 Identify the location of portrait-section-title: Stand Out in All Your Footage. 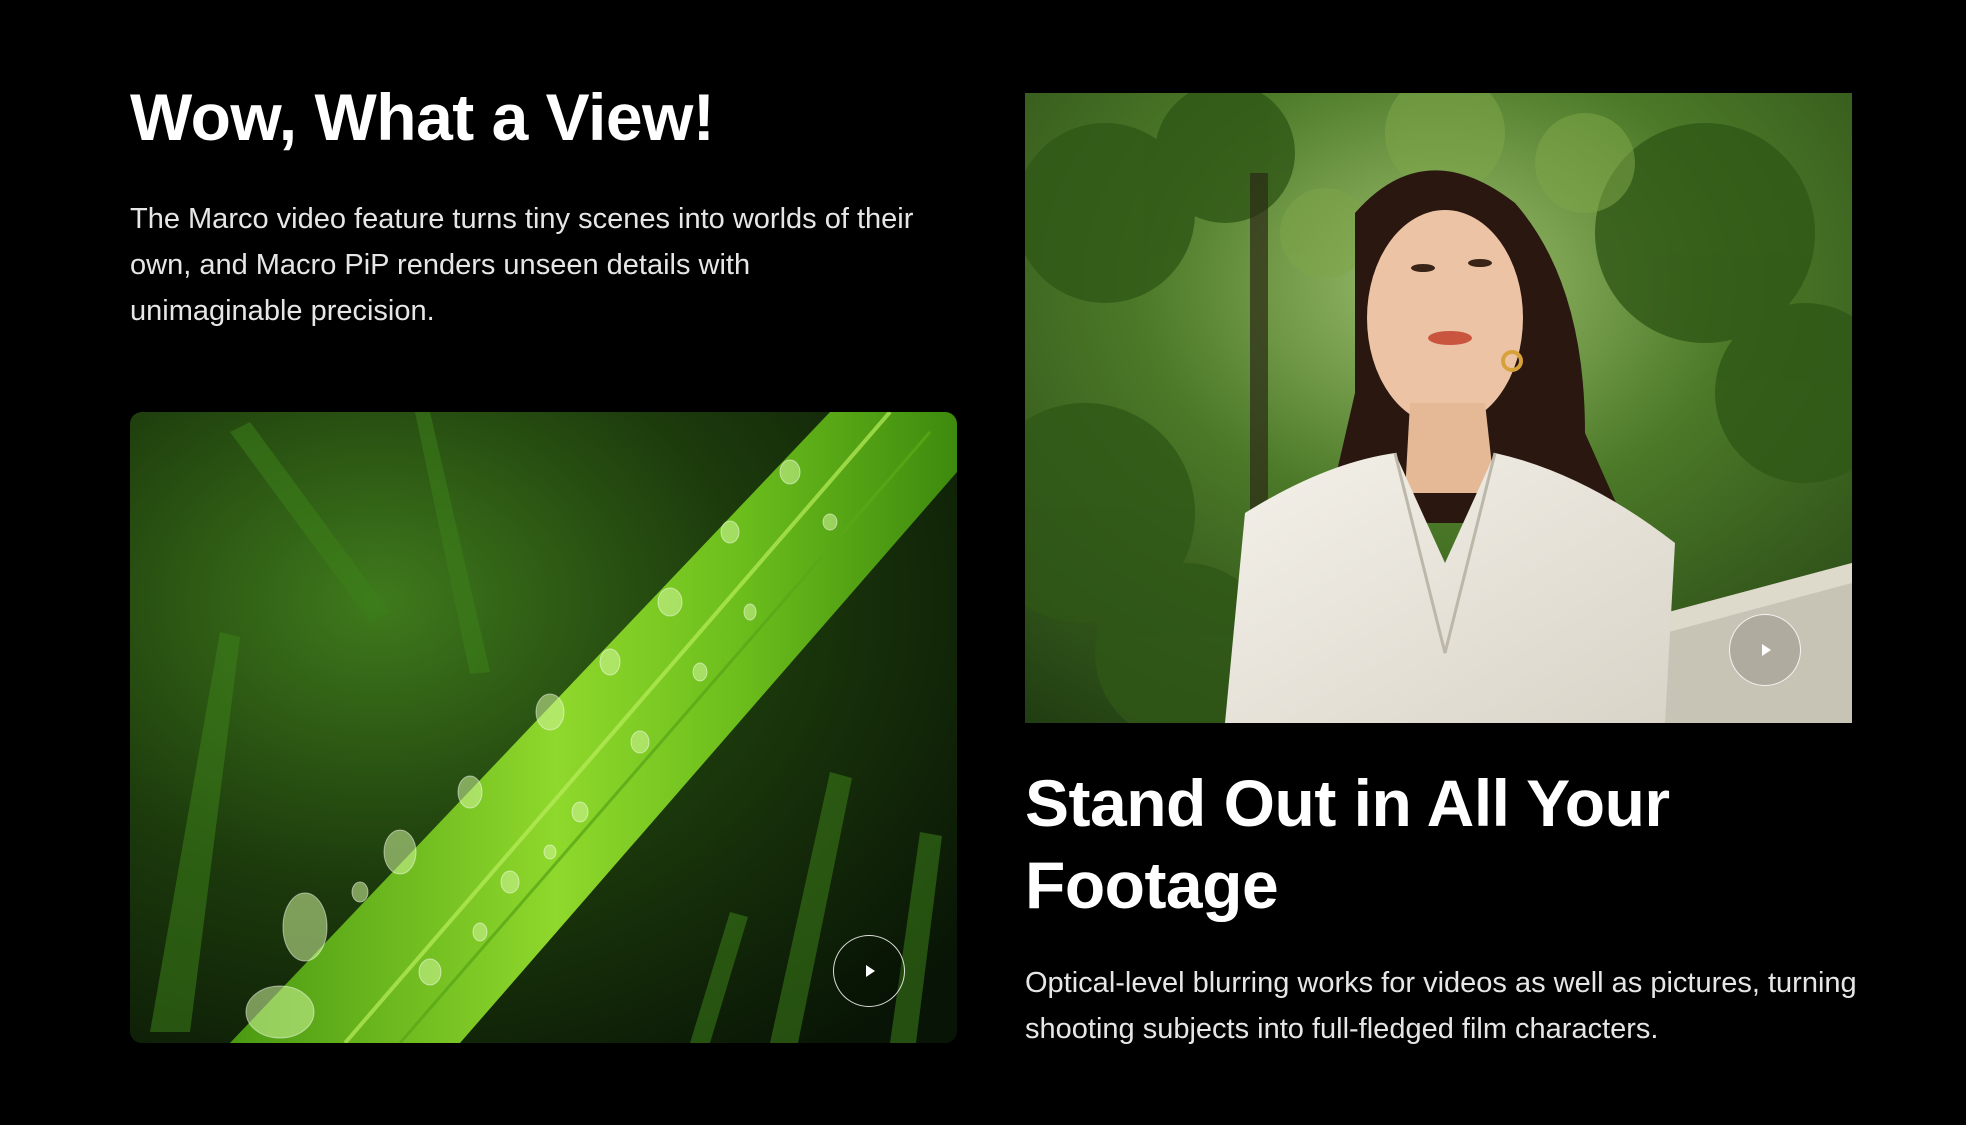
(1347, 844).